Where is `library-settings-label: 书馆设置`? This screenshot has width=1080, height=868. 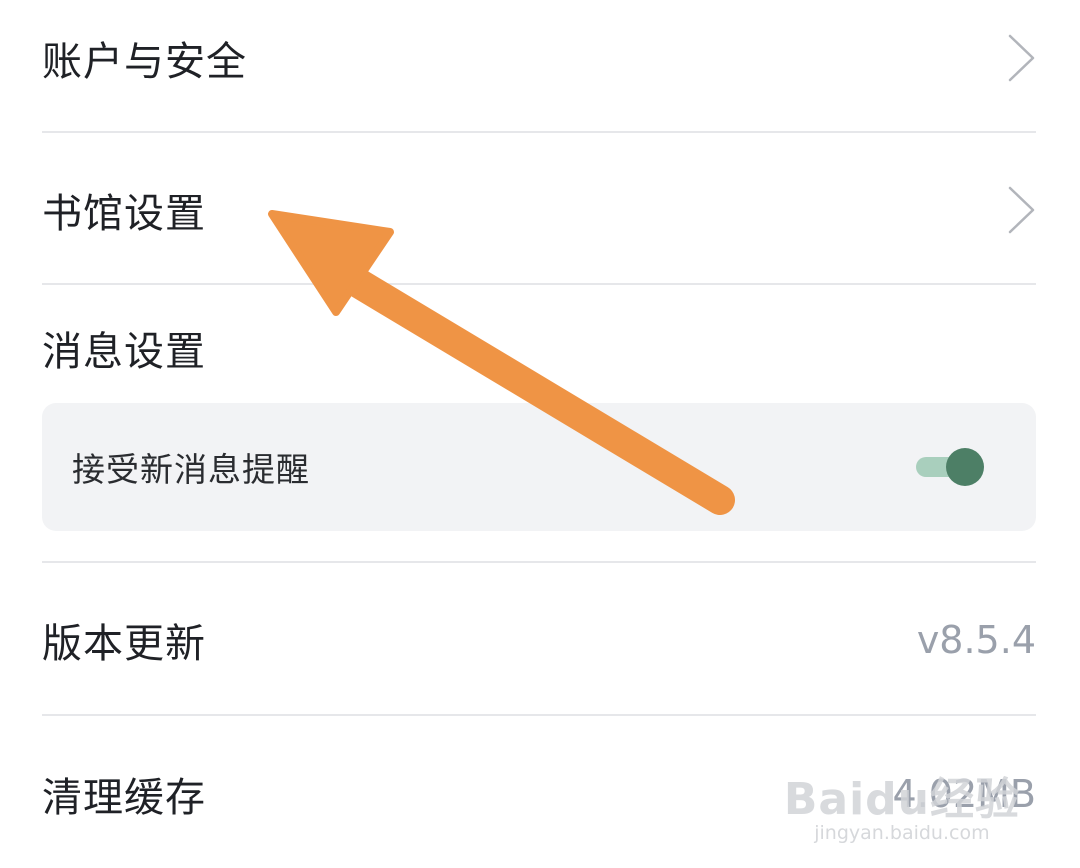 library-settings-label: 书馆设置 is located at coordinates (124, 214).